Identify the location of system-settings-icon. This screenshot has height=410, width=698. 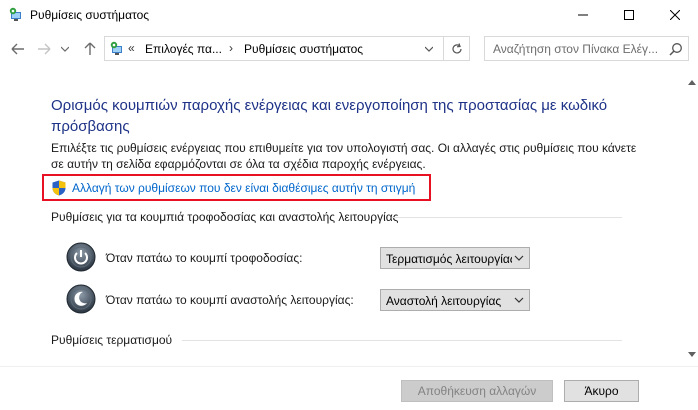
(15, 14).